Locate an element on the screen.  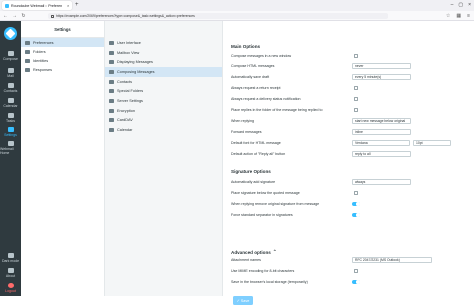
browser-toolbar-right: ☆ ▦ ≡ is located at coordinates (458, 16).